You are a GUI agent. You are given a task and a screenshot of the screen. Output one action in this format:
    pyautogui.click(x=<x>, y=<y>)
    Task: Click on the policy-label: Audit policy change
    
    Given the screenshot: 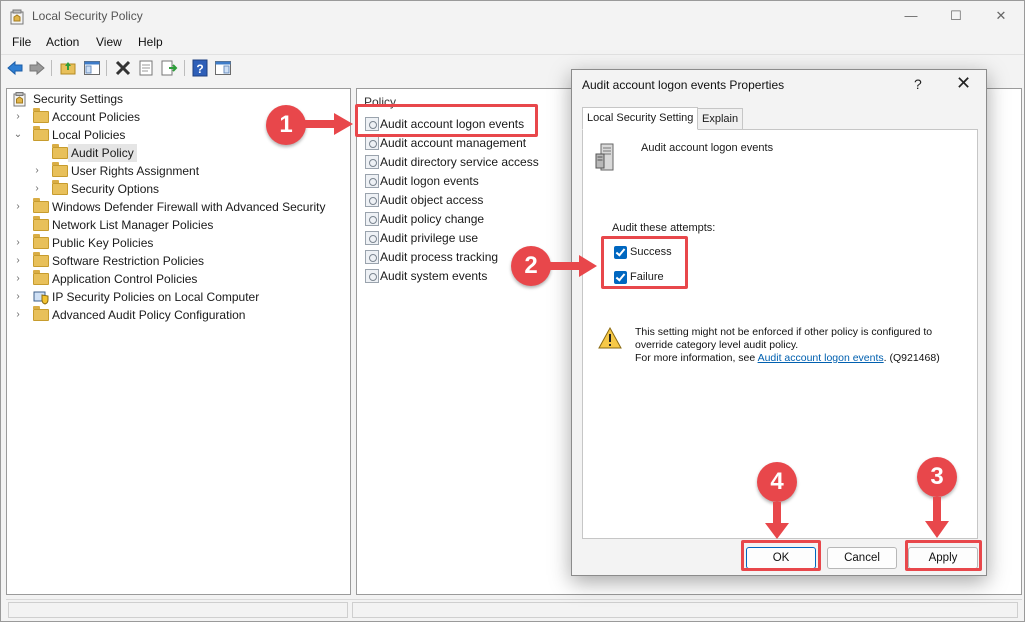 What is the action you would take?
    pyautogui.click(x=432, y=219)
    